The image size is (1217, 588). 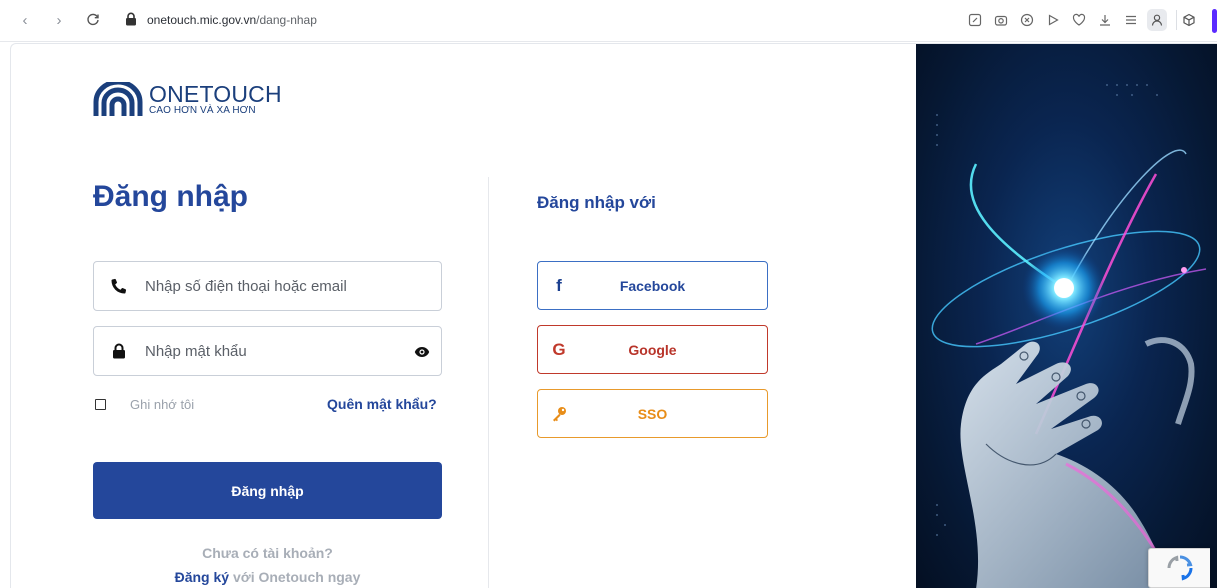 What do you see at coordinates (267, 490) in the screenshot?
I see `login-button: Đăng nhập` at bounding box center [267, 490].